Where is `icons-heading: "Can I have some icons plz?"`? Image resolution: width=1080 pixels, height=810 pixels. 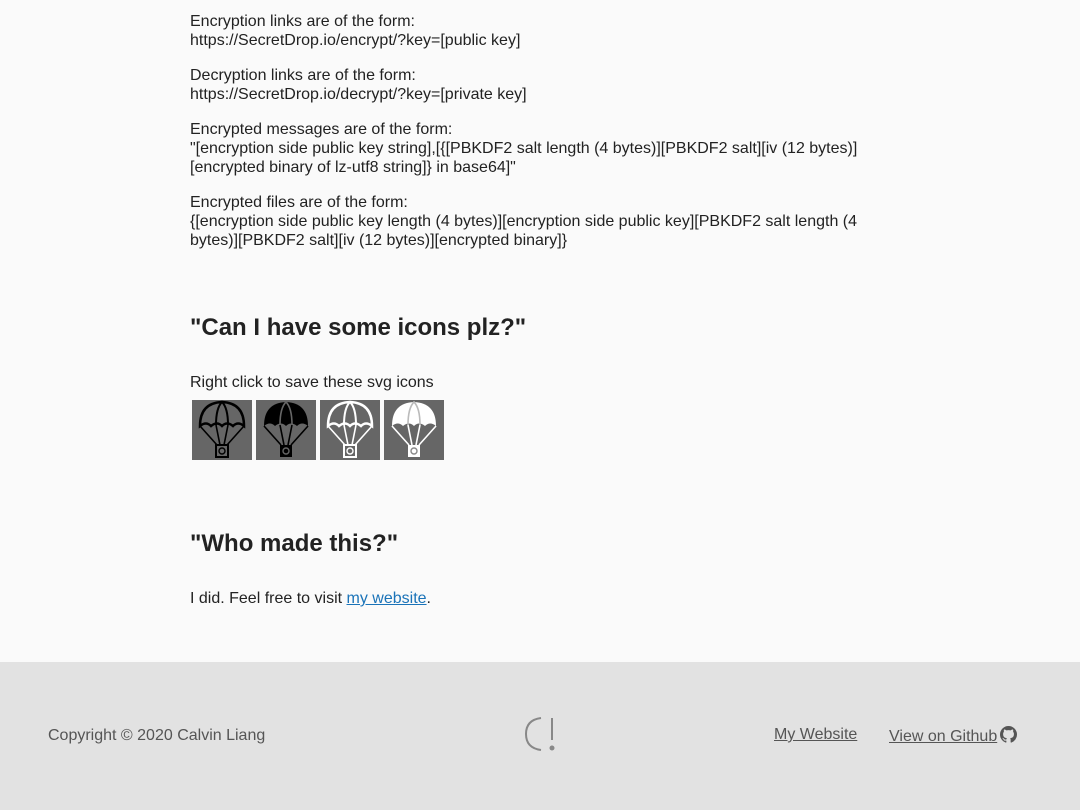 icons-heading: "Can I have some icons plz?" is located at coordinates (358, 327).